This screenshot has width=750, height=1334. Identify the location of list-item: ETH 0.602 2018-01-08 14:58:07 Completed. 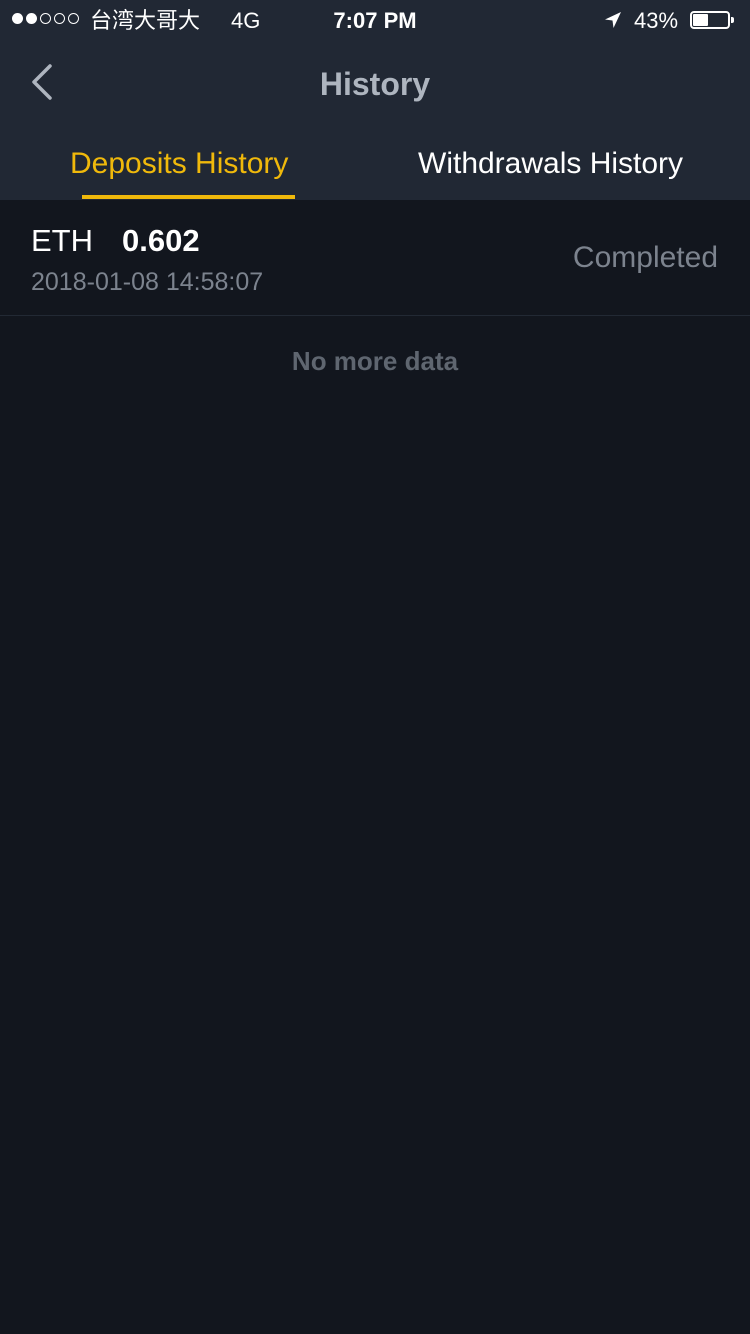
(375, 258).